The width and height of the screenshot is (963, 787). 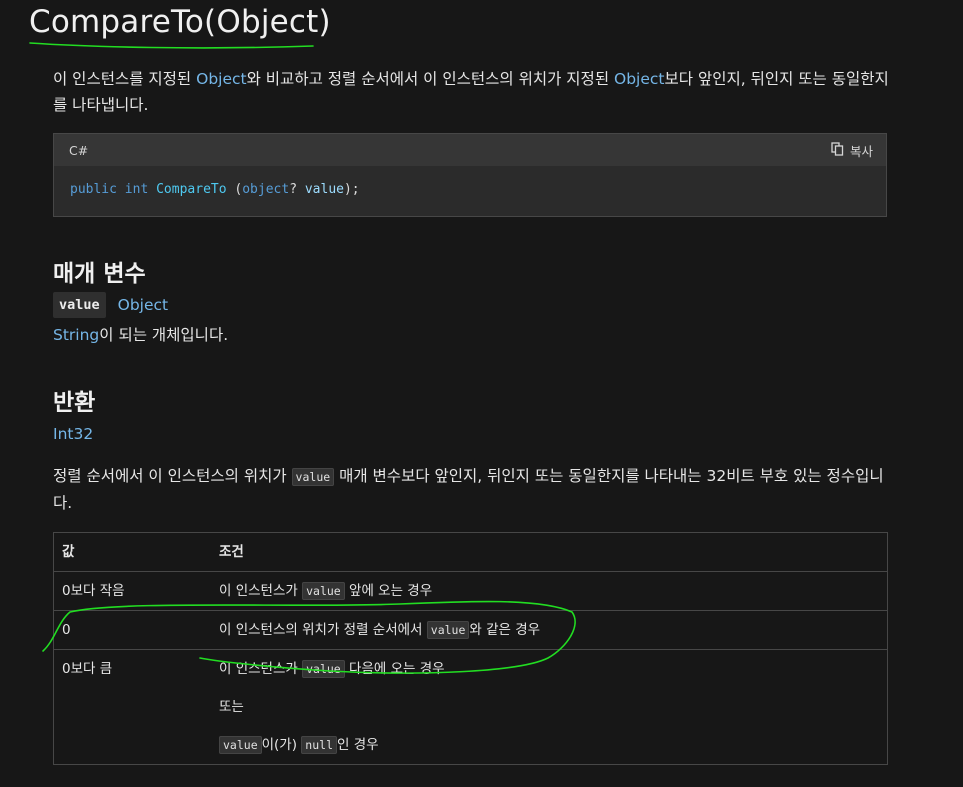 What do you see at coordinates (470, 150) in the screenshot?
I see `code-header: C# 복사` at bounding box center [470, 150].